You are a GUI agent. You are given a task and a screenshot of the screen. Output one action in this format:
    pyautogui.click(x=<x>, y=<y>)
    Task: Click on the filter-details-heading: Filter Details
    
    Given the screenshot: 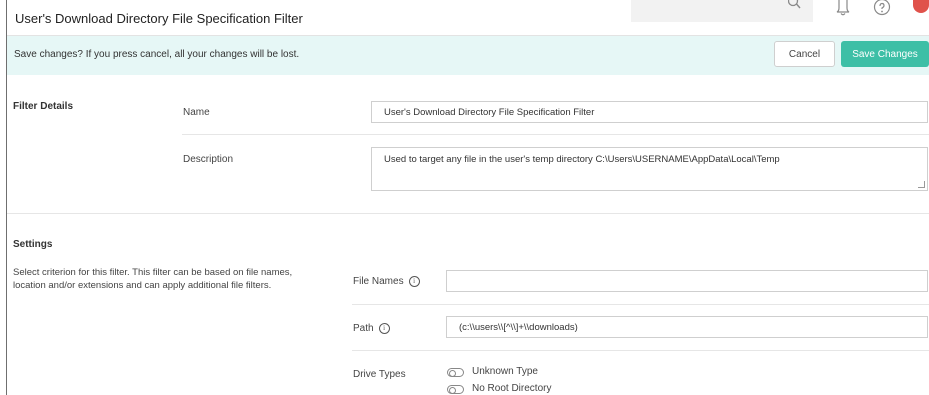 What is the action you would take?
    pyautogui.click(x=43, y=106)
    